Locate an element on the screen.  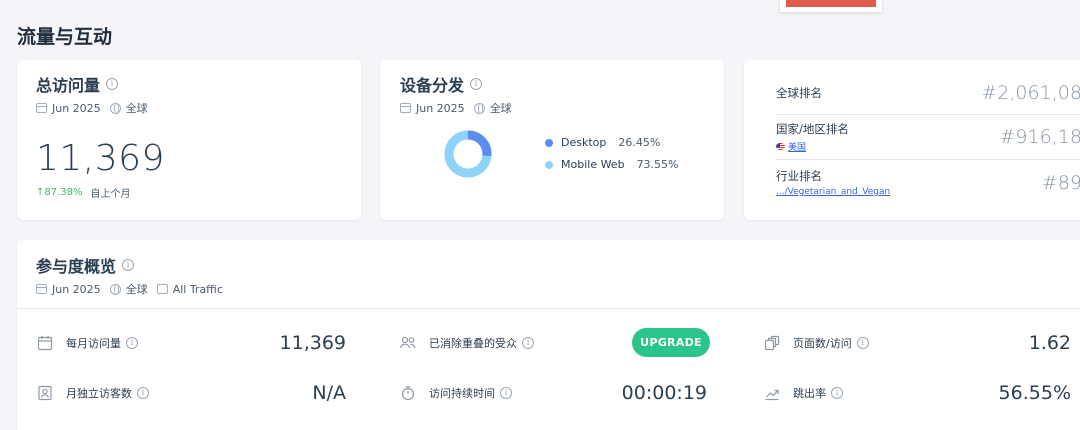
pages-icon is located at coordinates (772, 343).